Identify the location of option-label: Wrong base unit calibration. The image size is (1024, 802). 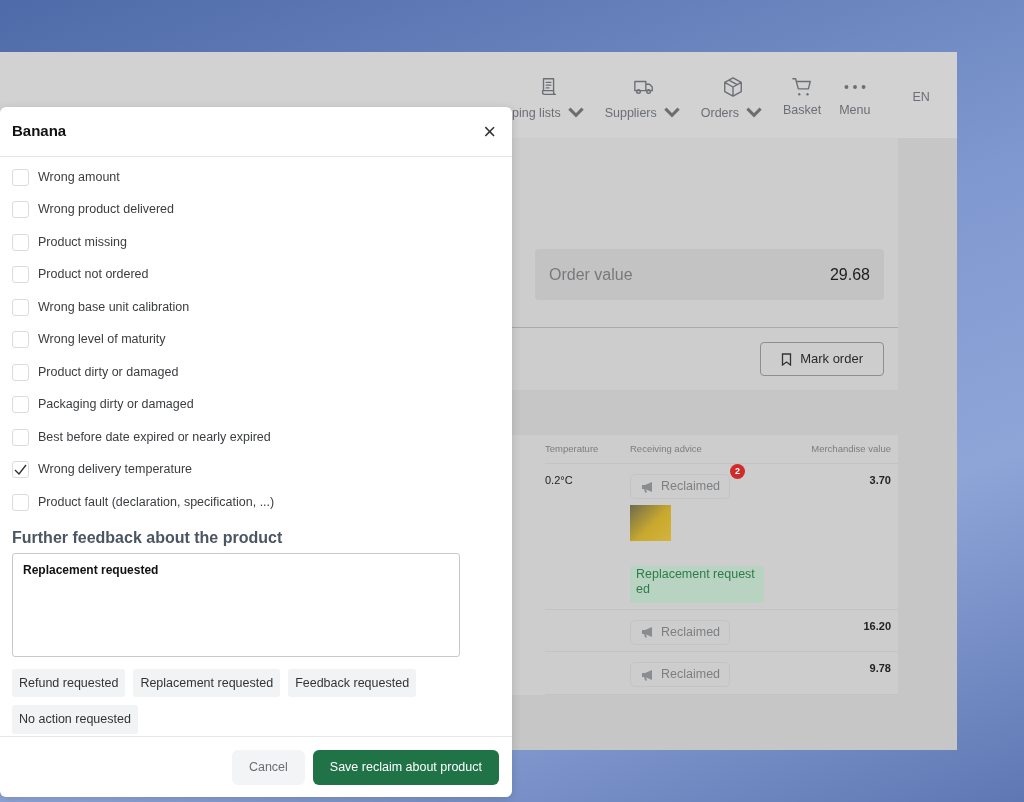
(114, 307).